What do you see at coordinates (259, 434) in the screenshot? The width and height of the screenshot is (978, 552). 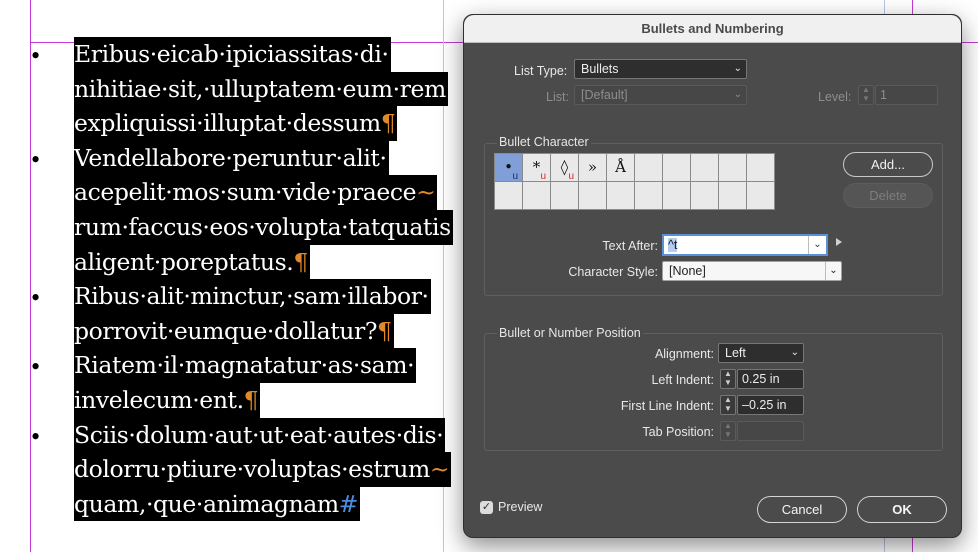 I see `line-text: Sciis·dolum·aut·ut·eat·autes·dis·` at bounding box center [259, 434].